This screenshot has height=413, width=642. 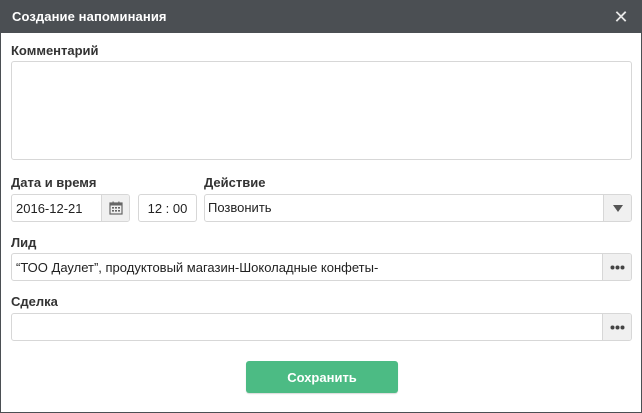 I want to click on date-field, so click(x=70, y=208).